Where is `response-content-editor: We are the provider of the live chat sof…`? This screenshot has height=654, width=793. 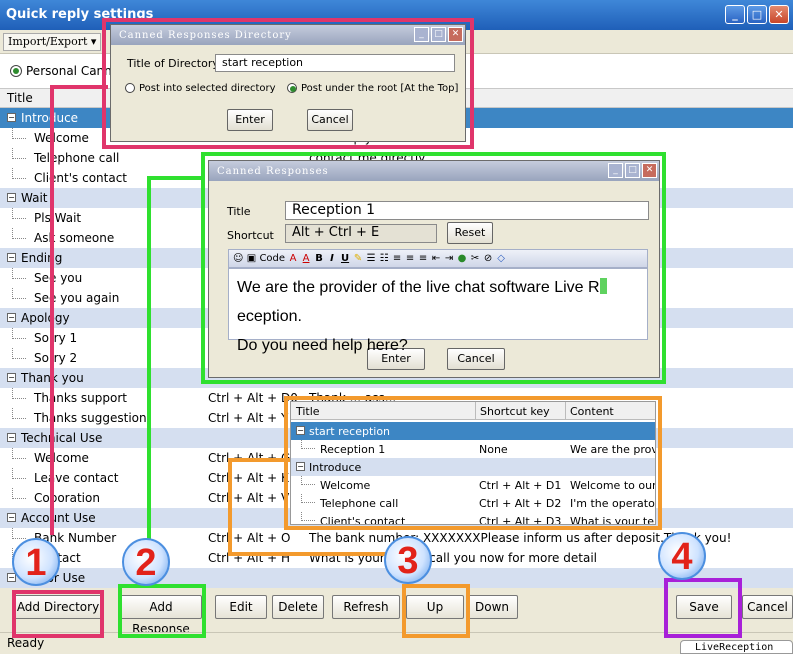 response-content-editor: We are the provider of the live chat sof… is located at coordinates (438, 311).